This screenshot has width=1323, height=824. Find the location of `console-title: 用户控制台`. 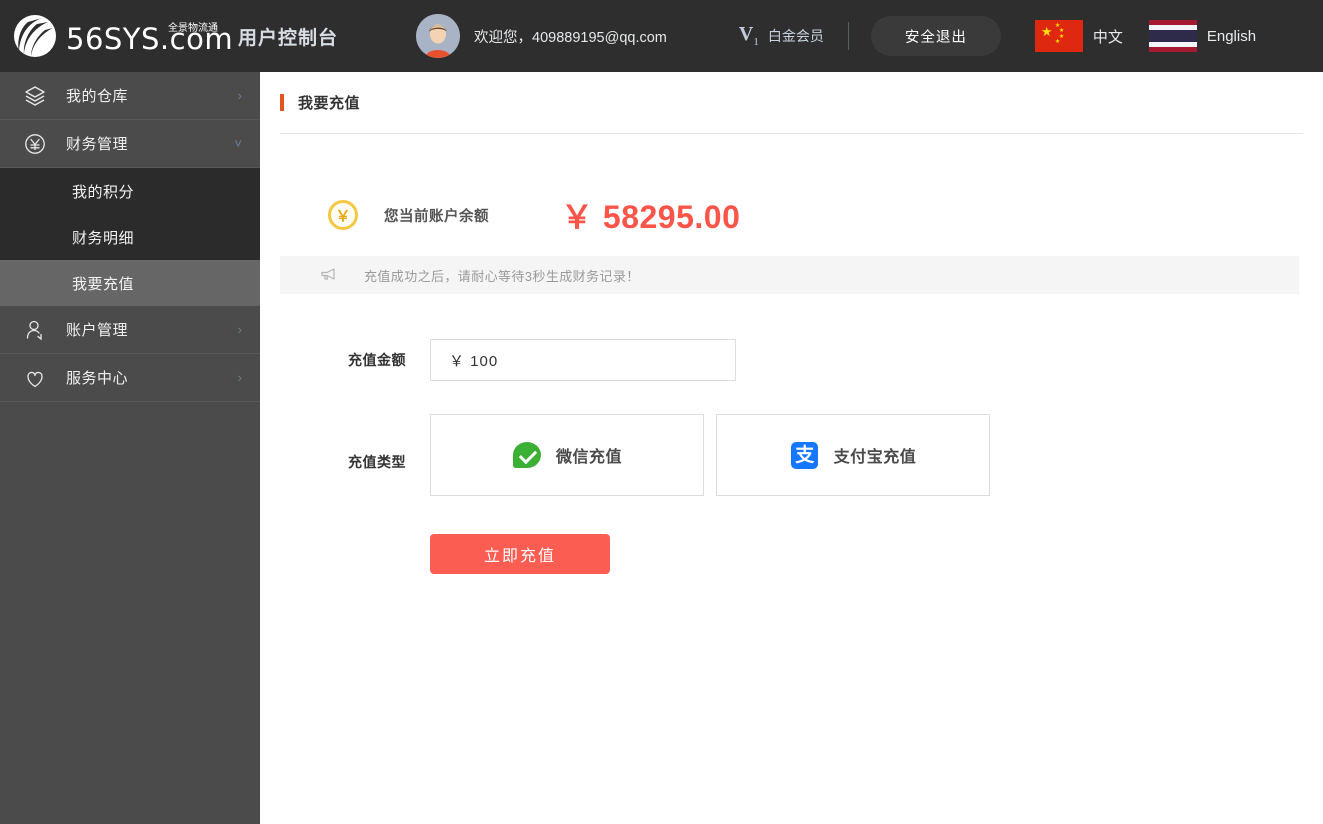

console-title: 用户控制台 is located at coordinates (288, 38).